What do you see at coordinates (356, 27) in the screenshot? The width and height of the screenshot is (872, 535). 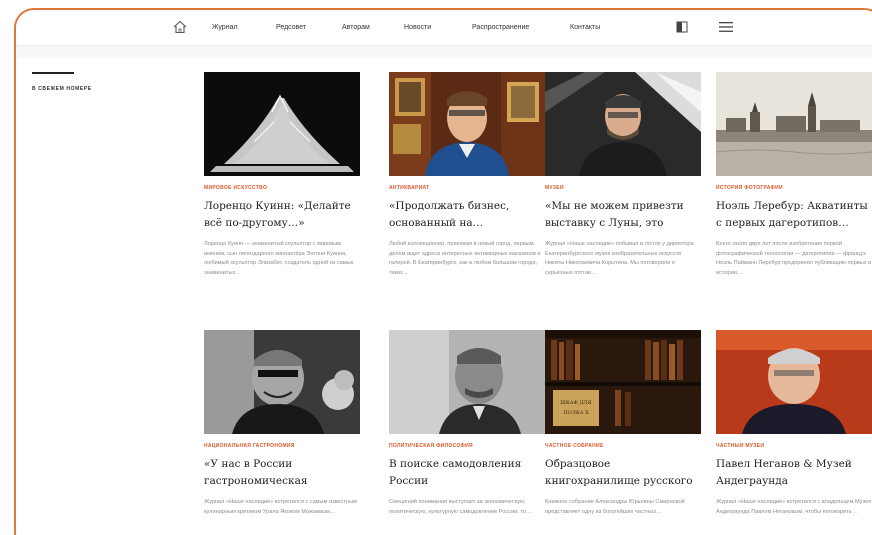 I see `nav-item-authors: Авторам` at bounding box center [356, 27].